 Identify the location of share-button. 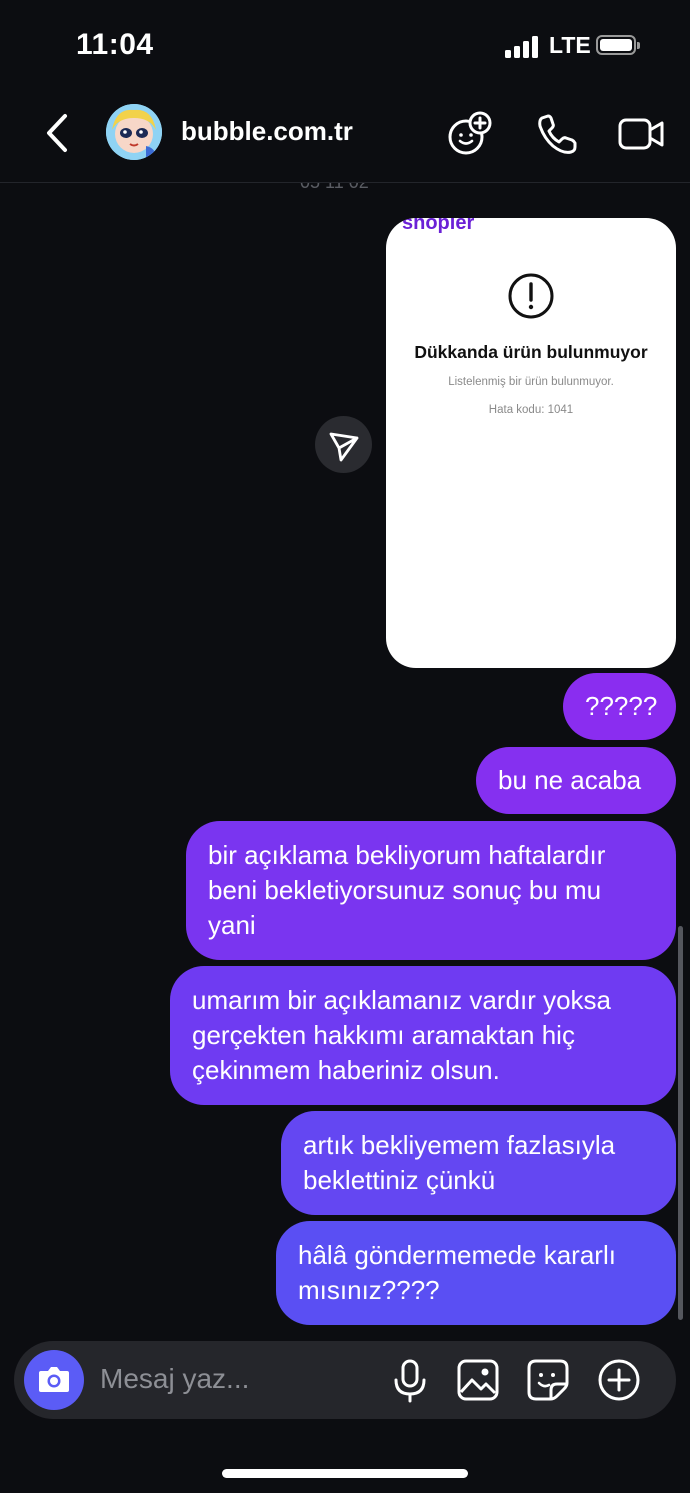
(343, 444).